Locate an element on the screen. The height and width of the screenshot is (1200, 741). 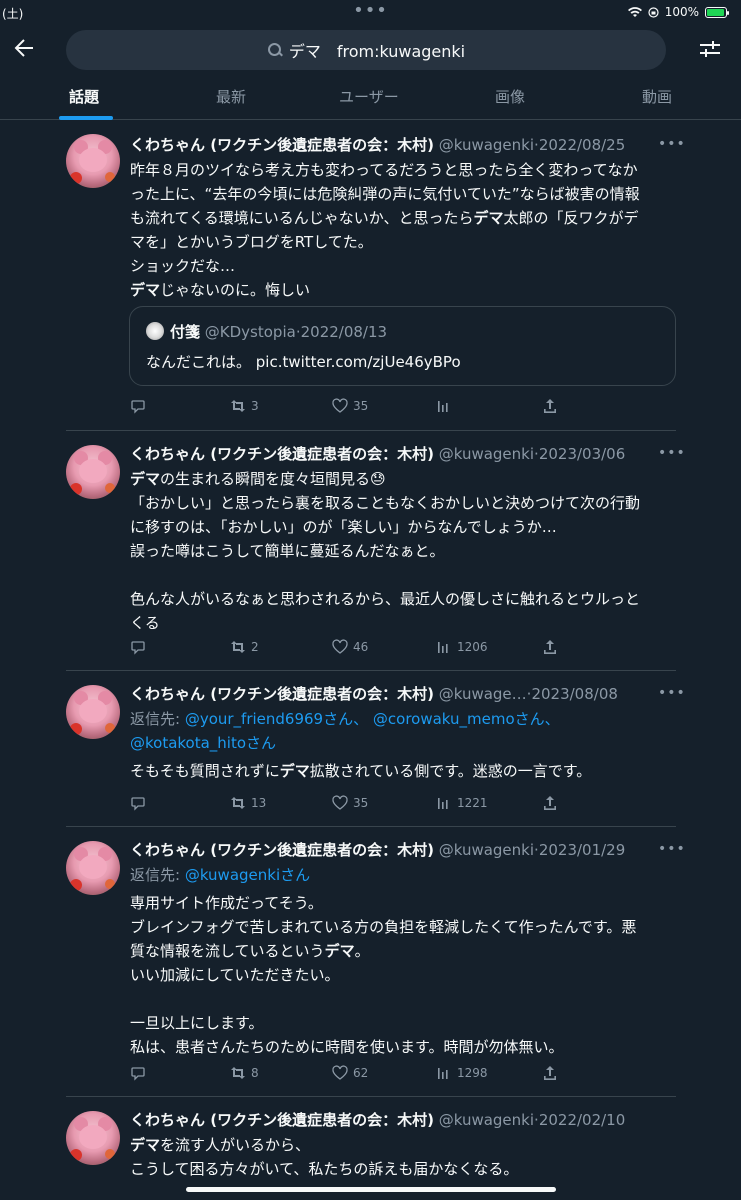
views-button: 1206 is located at coordinates (462, 647).